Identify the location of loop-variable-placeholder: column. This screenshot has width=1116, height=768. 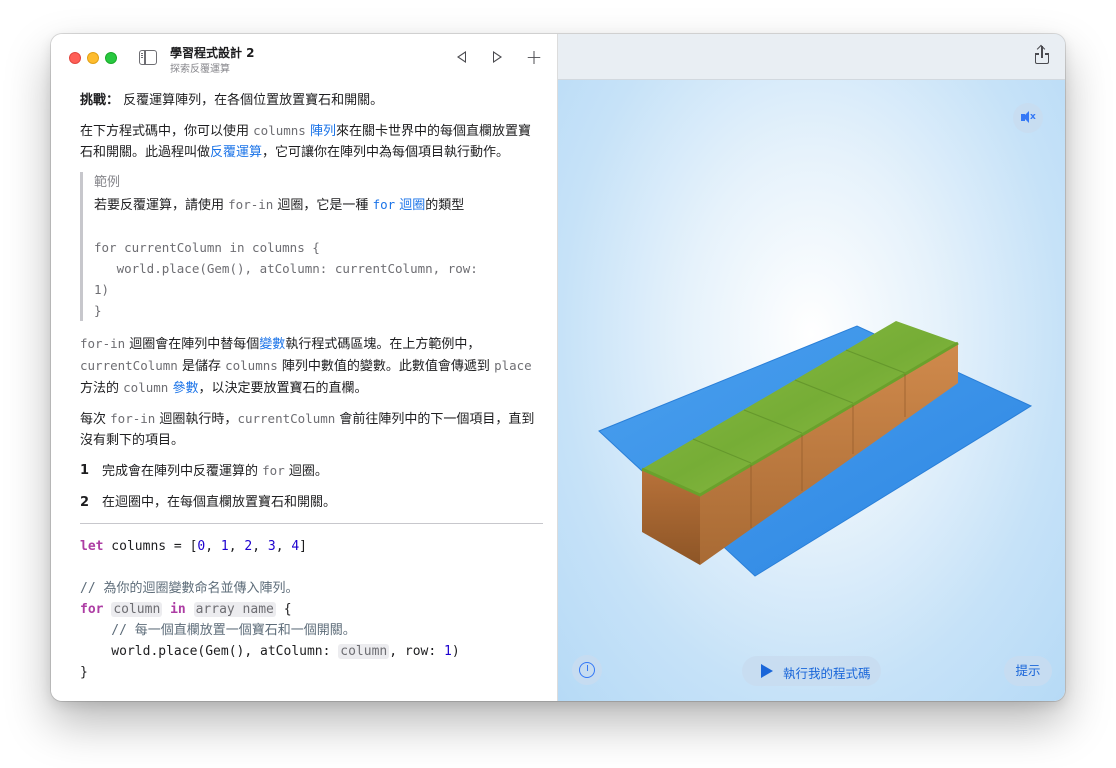
(137, 609).